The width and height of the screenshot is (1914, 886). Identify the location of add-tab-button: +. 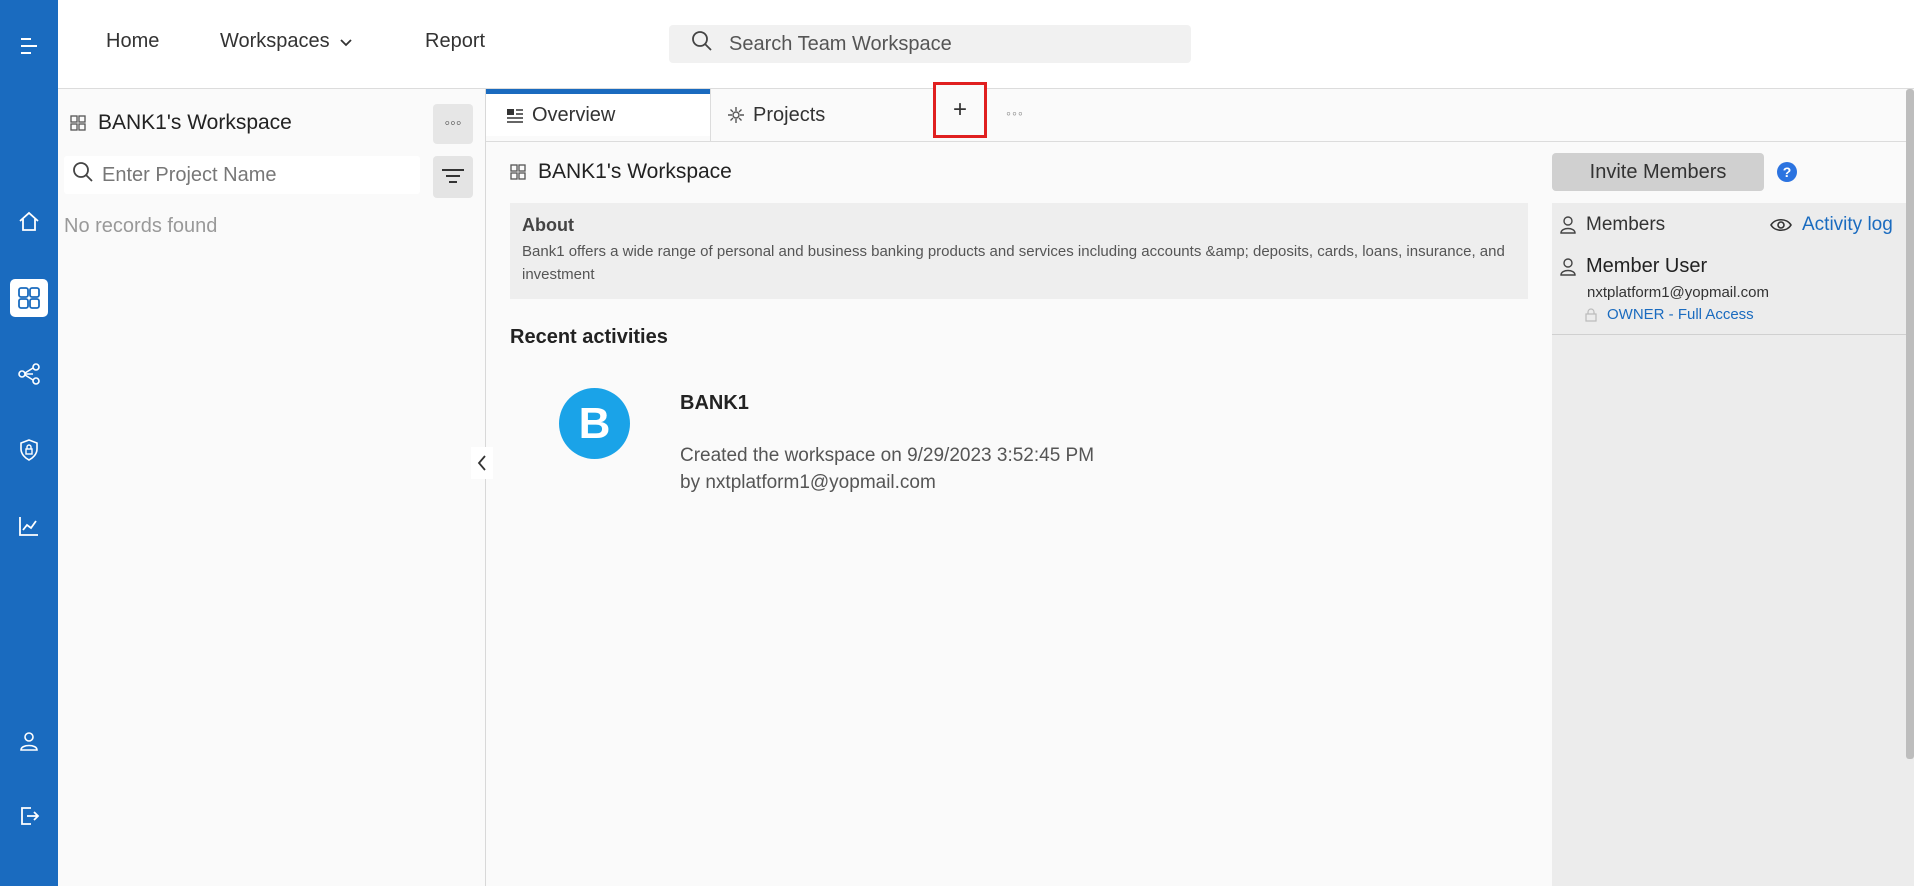
(960, 110).